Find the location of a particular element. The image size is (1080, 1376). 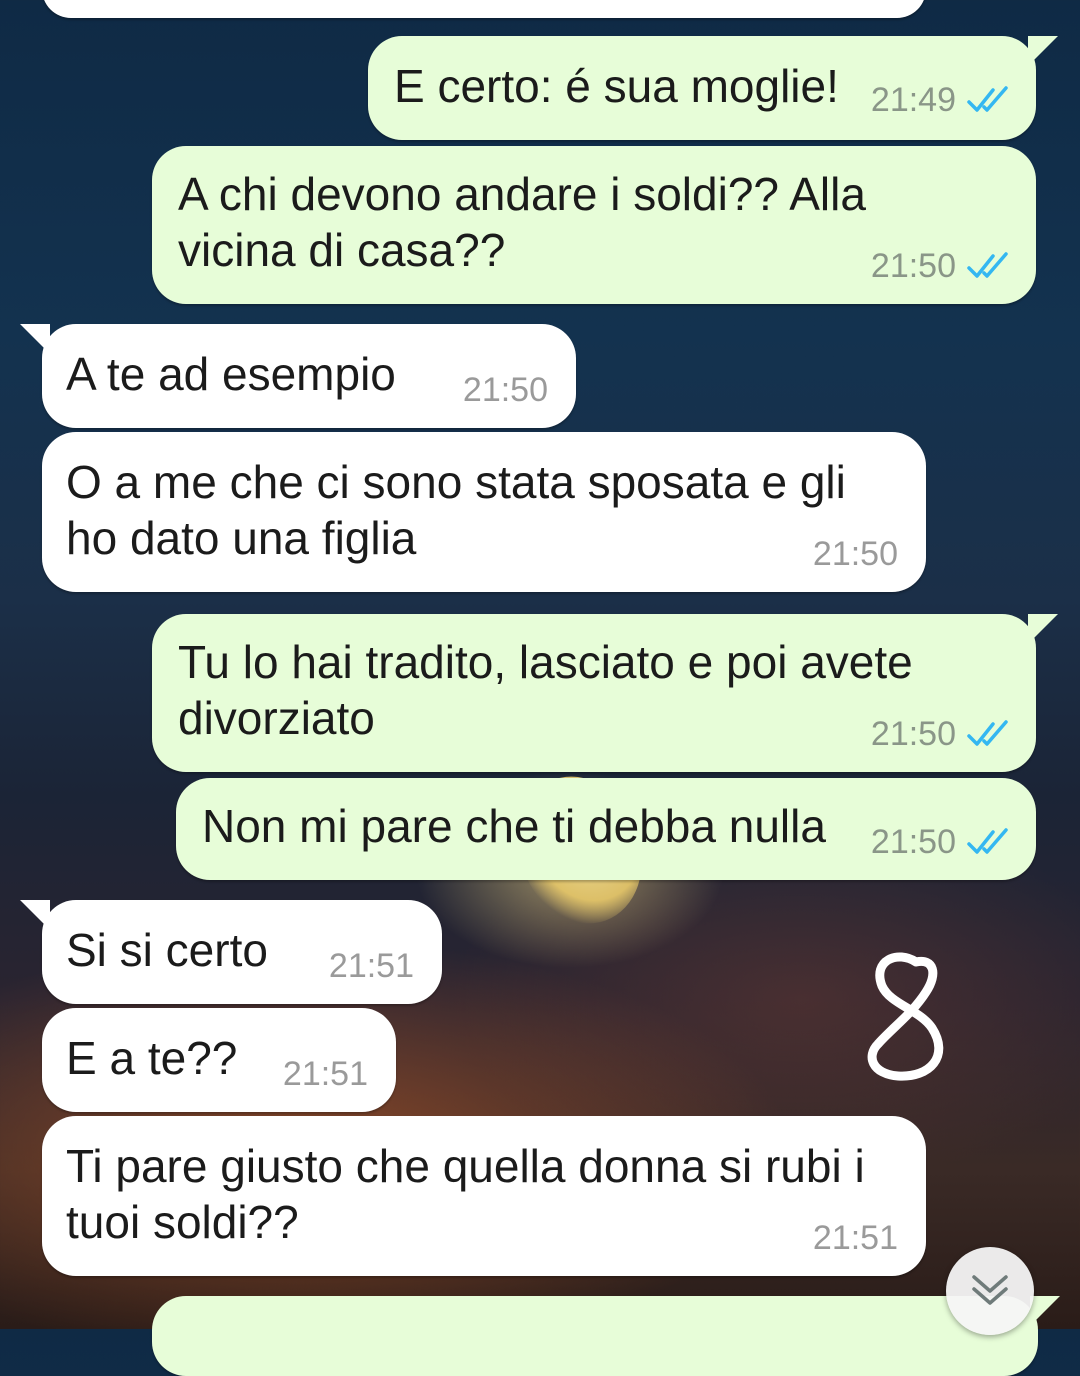

message-bubble-incoming: Si si certo 21:51 is located at coordinates (231, 952).